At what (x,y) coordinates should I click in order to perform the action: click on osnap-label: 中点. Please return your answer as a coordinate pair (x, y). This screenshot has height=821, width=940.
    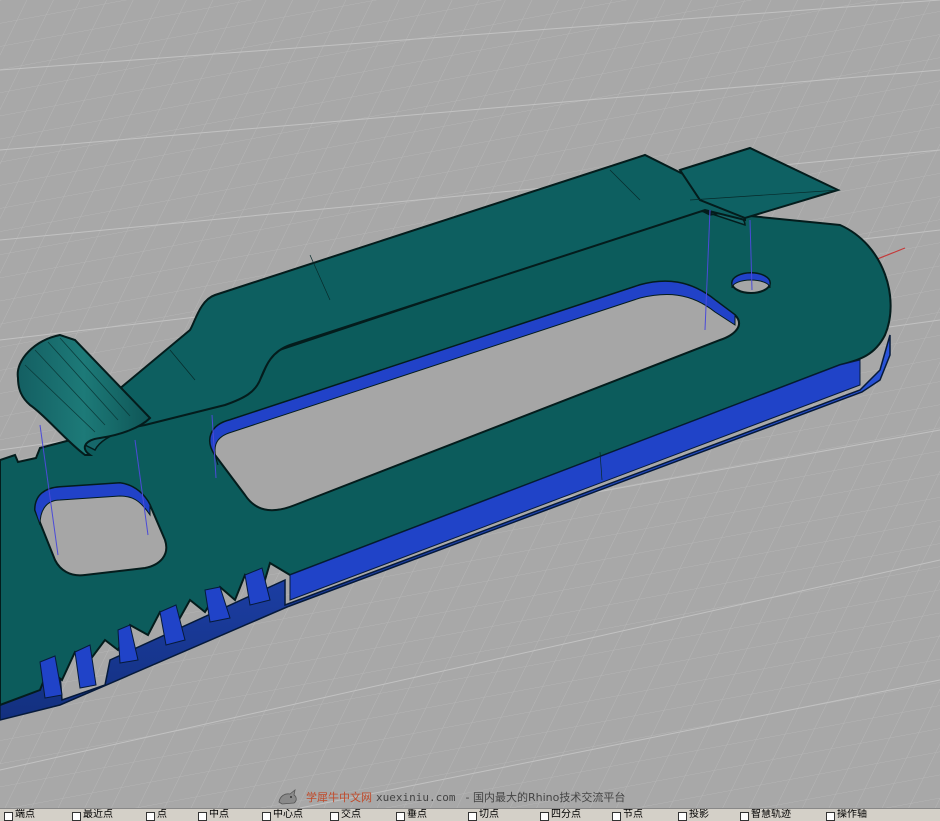
    Looking at the image, I should click on (219, 814).